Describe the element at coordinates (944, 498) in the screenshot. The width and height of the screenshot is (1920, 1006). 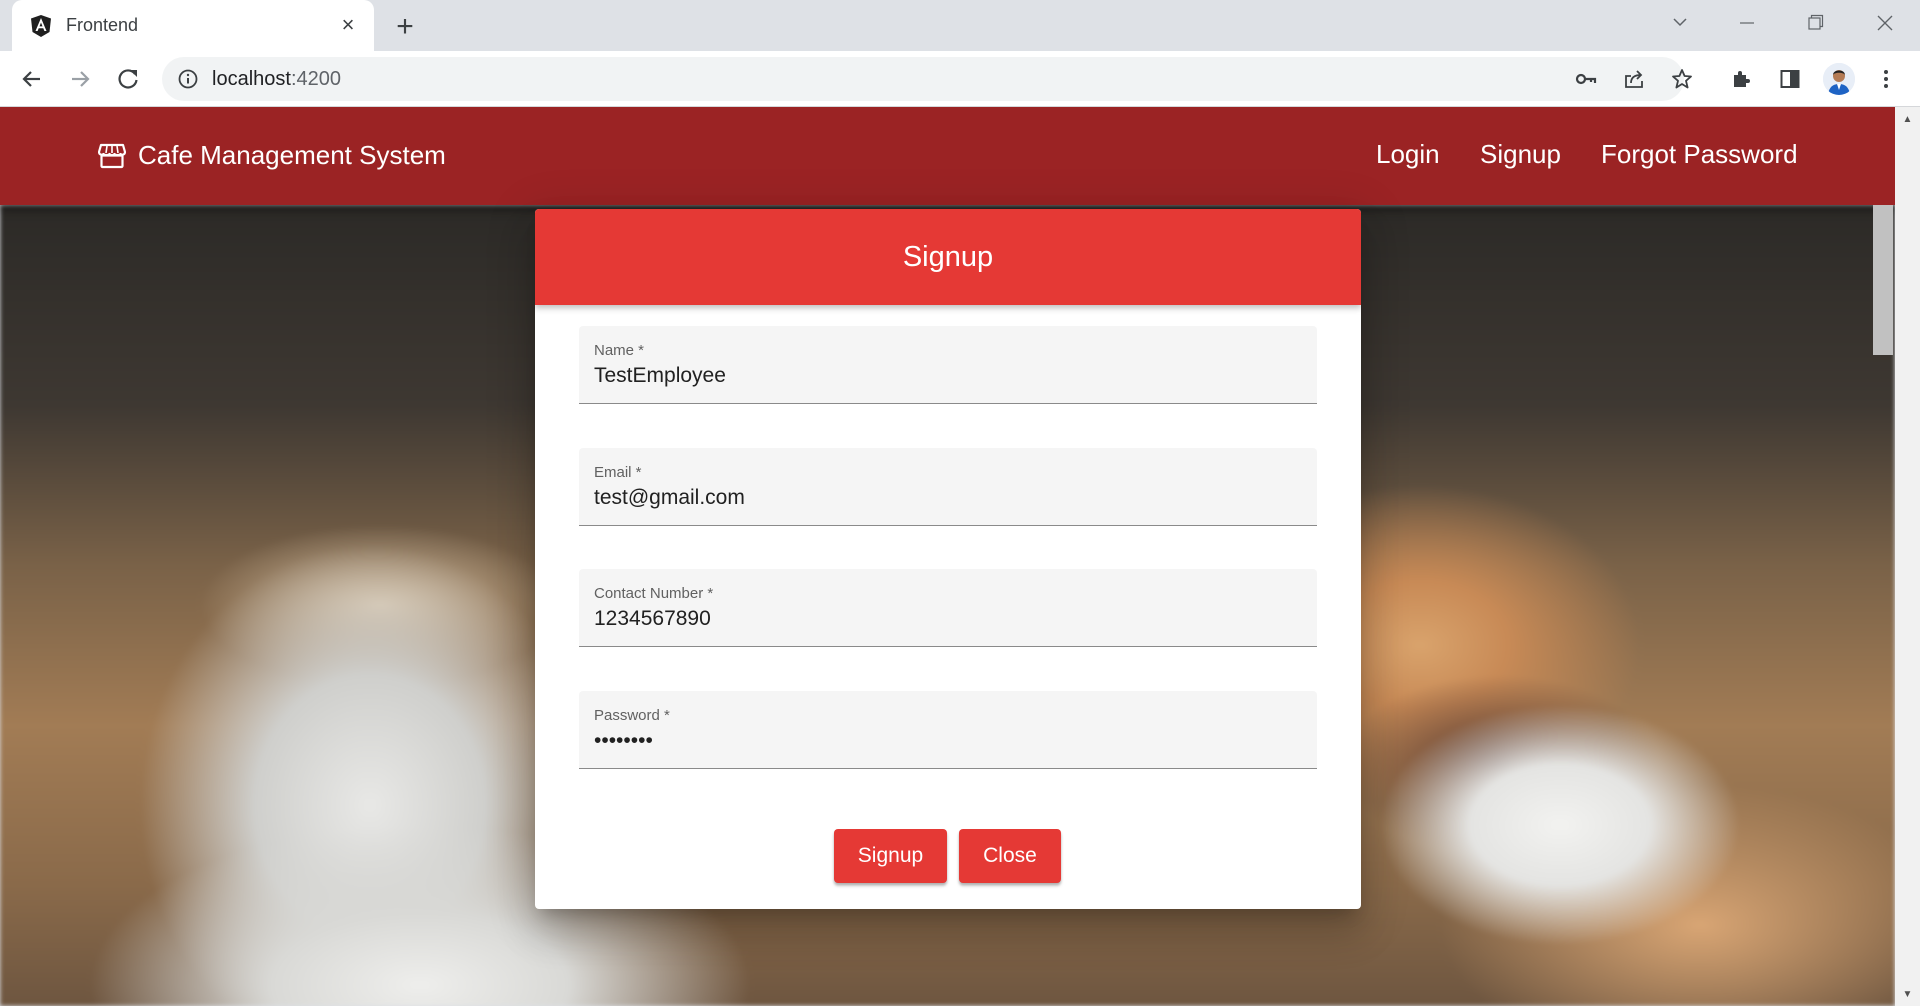
I see `email-input` at that location.